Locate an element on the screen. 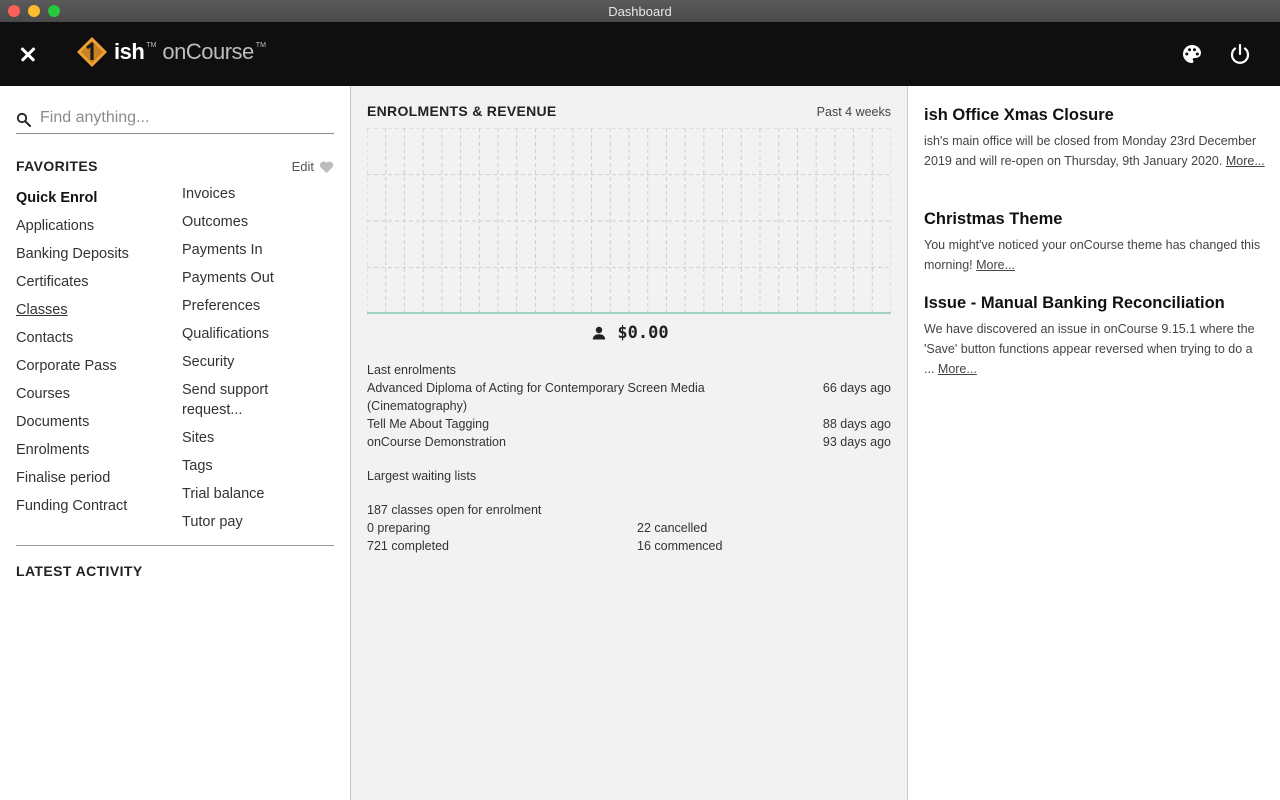  enrolment-name: Tell Me About Tagging is located at coordinates (428, 424).